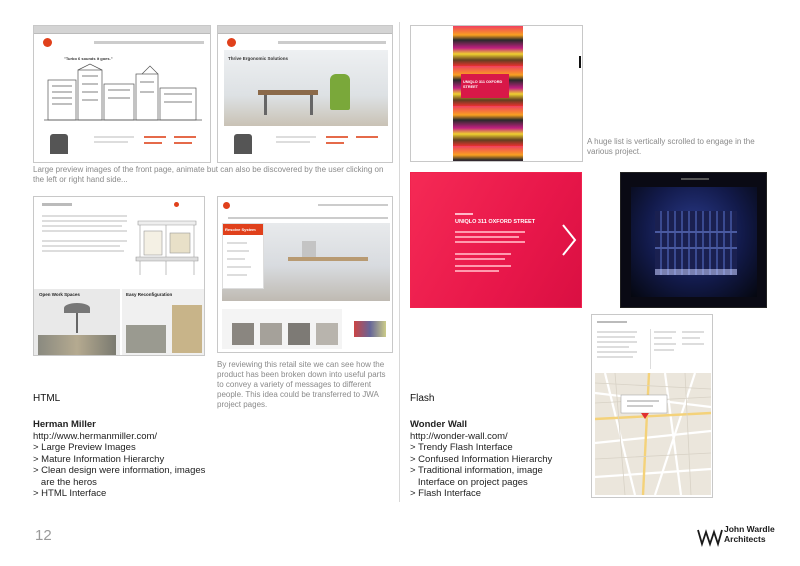 Image resolution: width=800 pixels, height=566 pixels. What do you see at coordinates (495, 222) in the screenshot?
I see `ww-project-title: UNIQLO 311 OXFORD STREET` at bounding box center [495, 222].